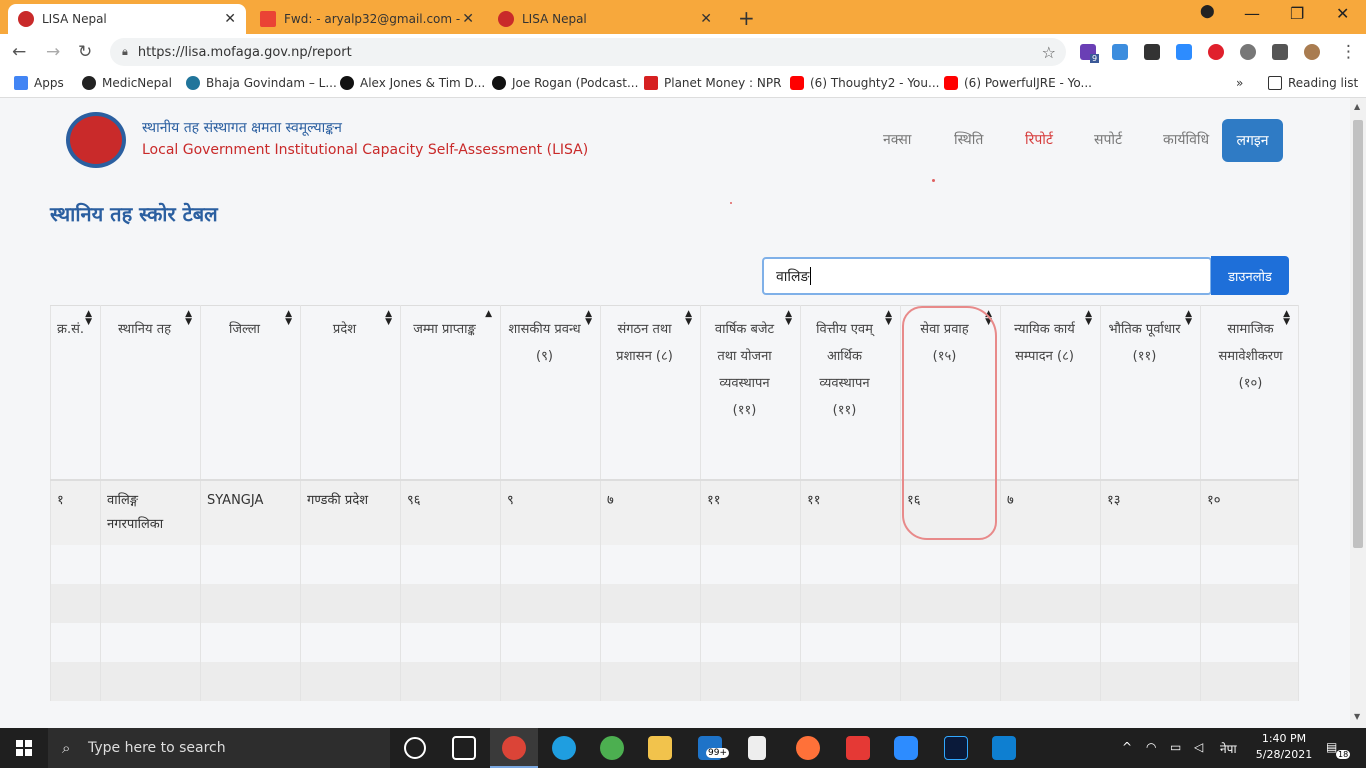 Image resolution: width=1366 pixels, height=768 pixels. What do you see at coordinates (750, 392) in the screenshot?
I see `col-header-budget-planning: वार्षिक बजेट तथा योजना व्यवस्थापन (११) ▲ ▼` at bounding box center [750, 392].